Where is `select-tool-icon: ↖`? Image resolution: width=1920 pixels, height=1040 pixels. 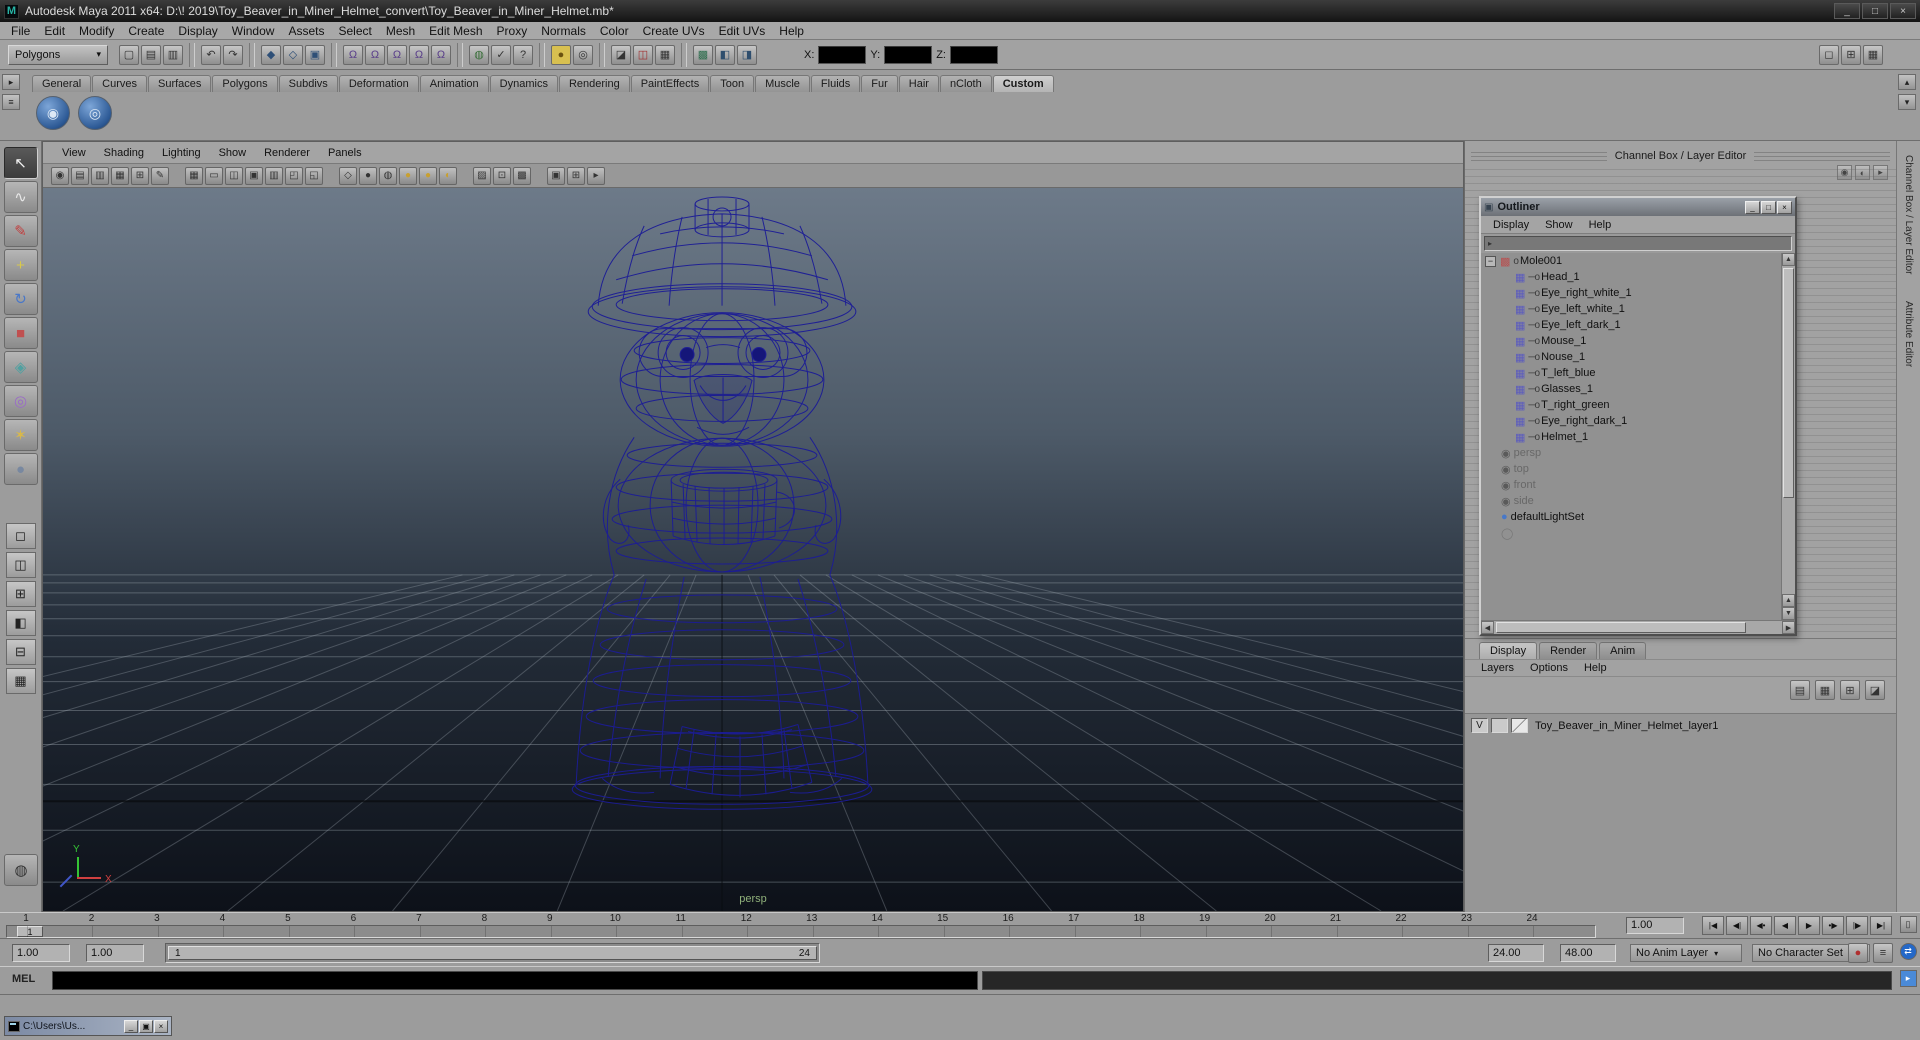 select-tool-icon: ↖ is located at coordinates (20, 163).